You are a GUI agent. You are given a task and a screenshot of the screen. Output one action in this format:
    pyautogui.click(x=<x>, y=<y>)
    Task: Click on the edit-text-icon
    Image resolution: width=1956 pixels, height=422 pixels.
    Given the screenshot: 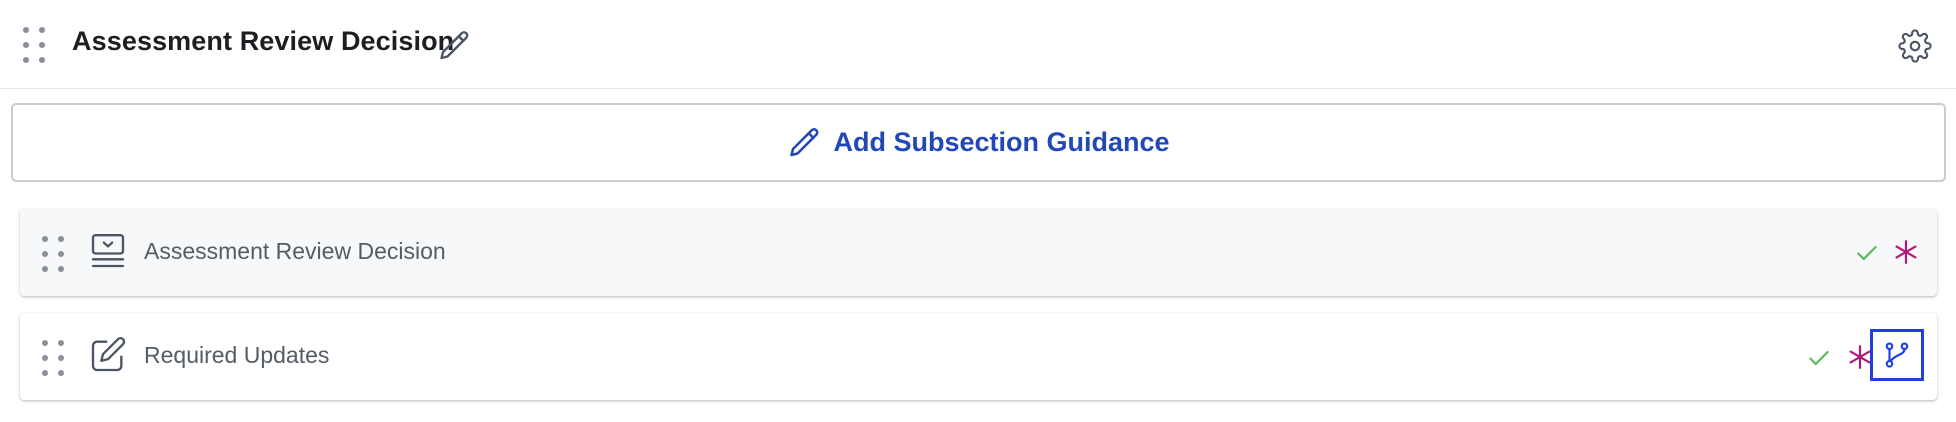 What is the action you would take?
    pyautogui.click(x=108, y=354)
    